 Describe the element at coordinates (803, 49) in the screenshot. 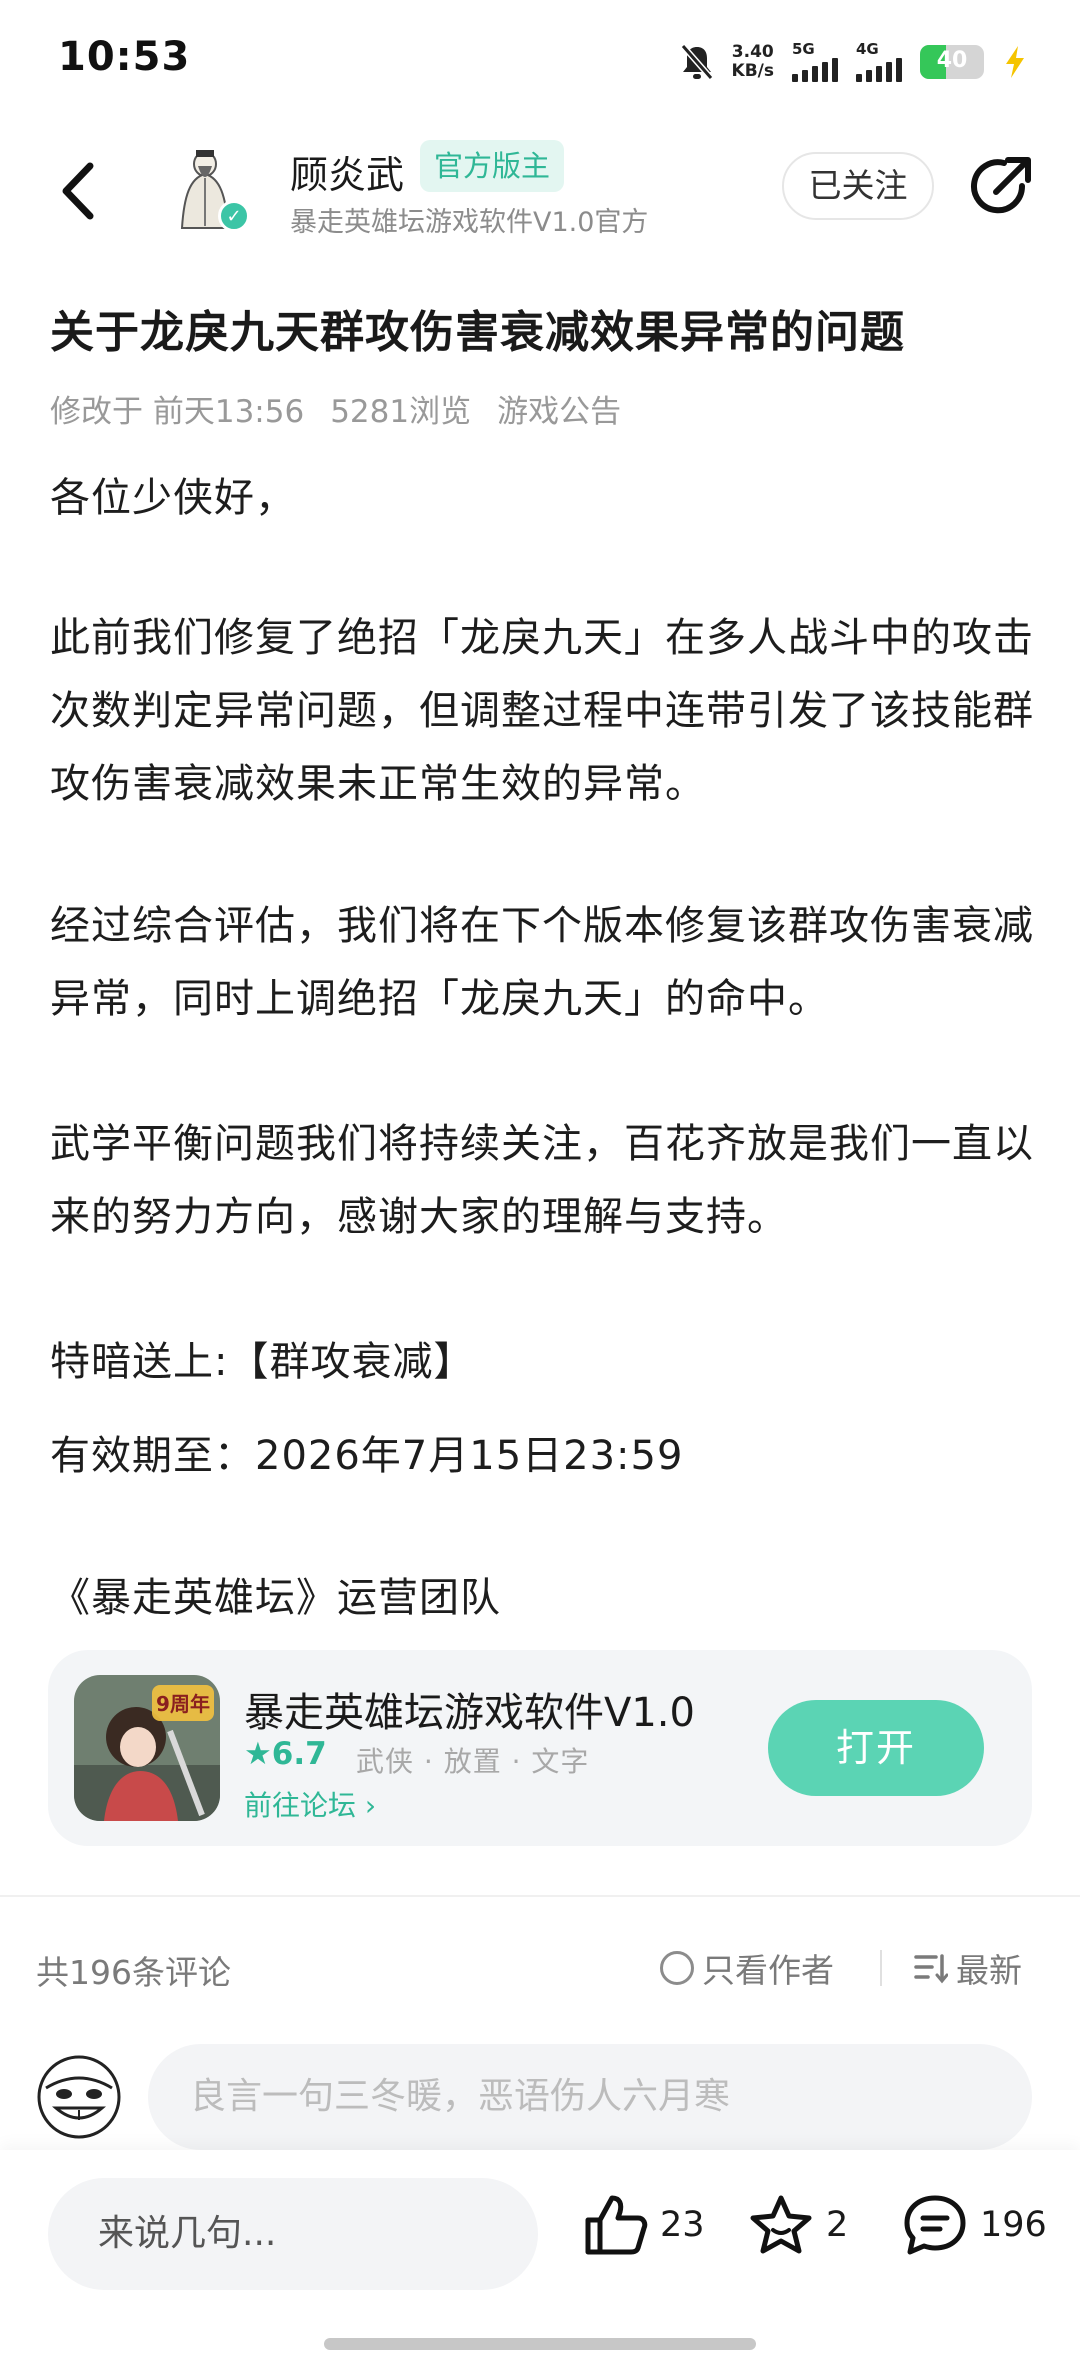

I see `signal-5g-label: 5G` at that location.